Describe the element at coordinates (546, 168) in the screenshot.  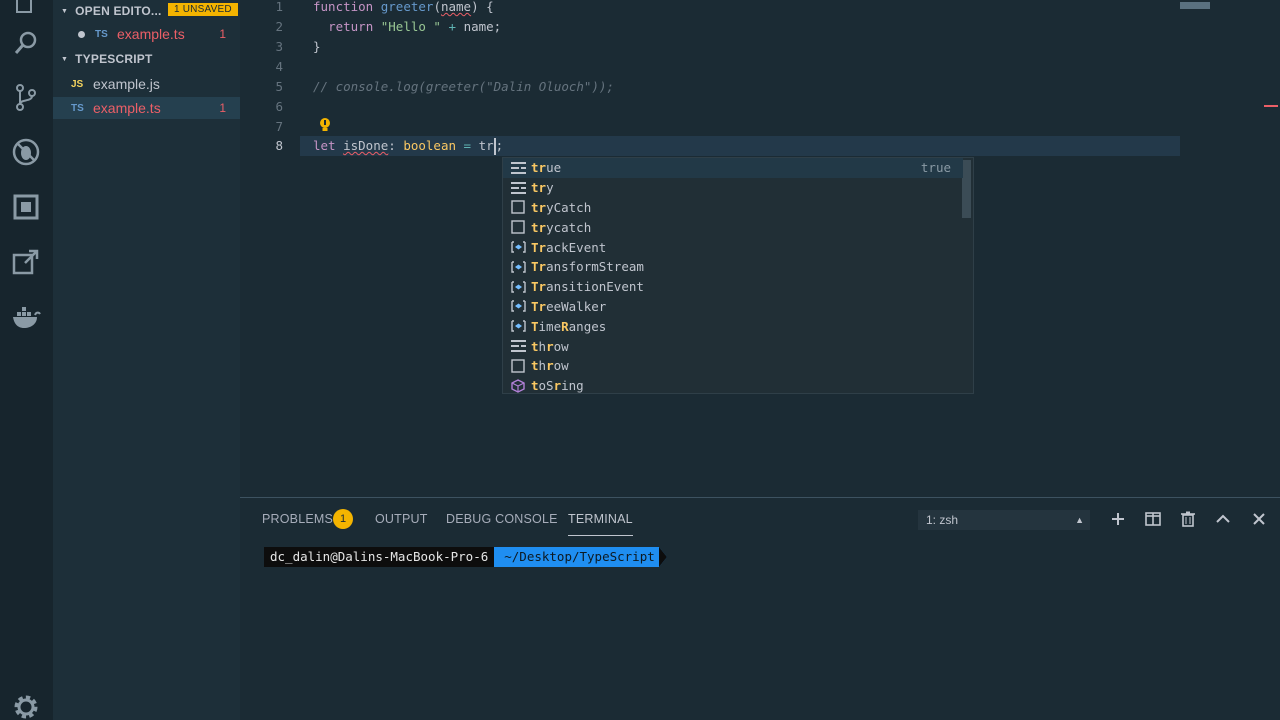
I see `suggestion-label: true` at that location.